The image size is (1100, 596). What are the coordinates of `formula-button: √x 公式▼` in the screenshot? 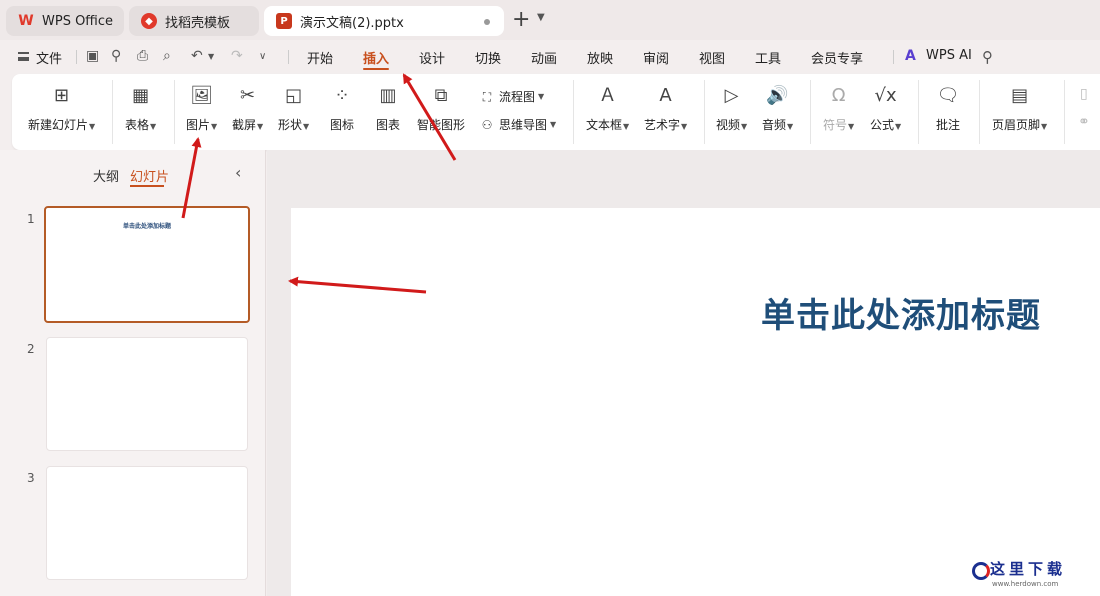 It's located at (885, 108).